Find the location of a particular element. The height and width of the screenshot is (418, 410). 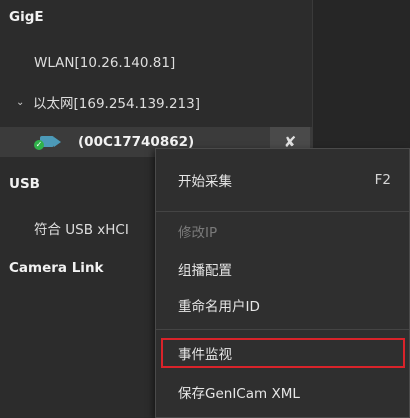

category-camera-link-label: Camera Link is located at coordinates (56, 268).